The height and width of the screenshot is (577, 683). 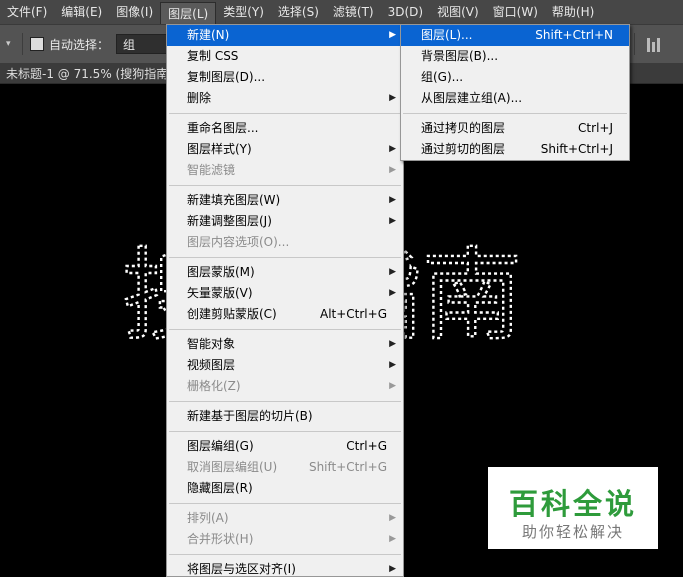 What do you see at coordinates (572, 532) in the screenshot?
I see `watermark-subtitle: 助你轻松解决` at bounding box center [572, 532].